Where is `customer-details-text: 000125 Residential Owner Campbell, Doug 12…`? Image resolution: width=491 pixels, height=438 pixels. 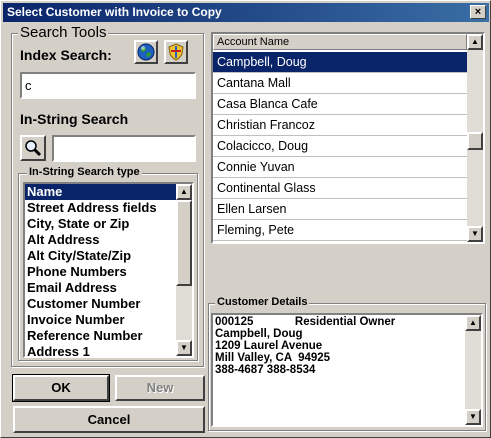
customer-details-text: 000125 Residential Owner Campbell, Doug 12… is located at coordinates (339, 346).